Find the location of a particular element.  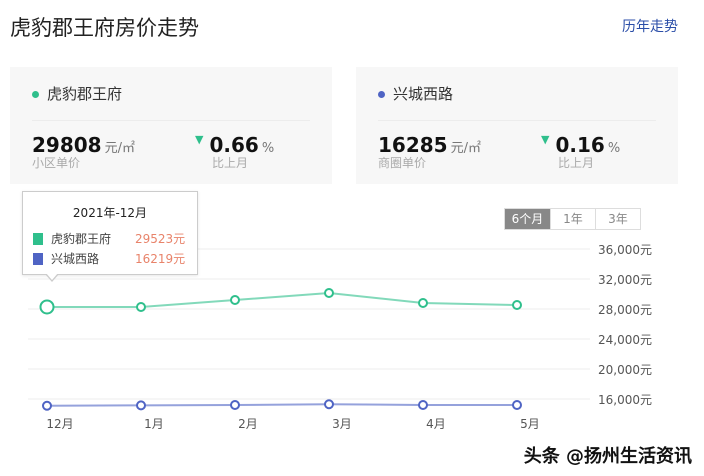

tooltip-value: 16219元 is located at coordinates (160, 259).